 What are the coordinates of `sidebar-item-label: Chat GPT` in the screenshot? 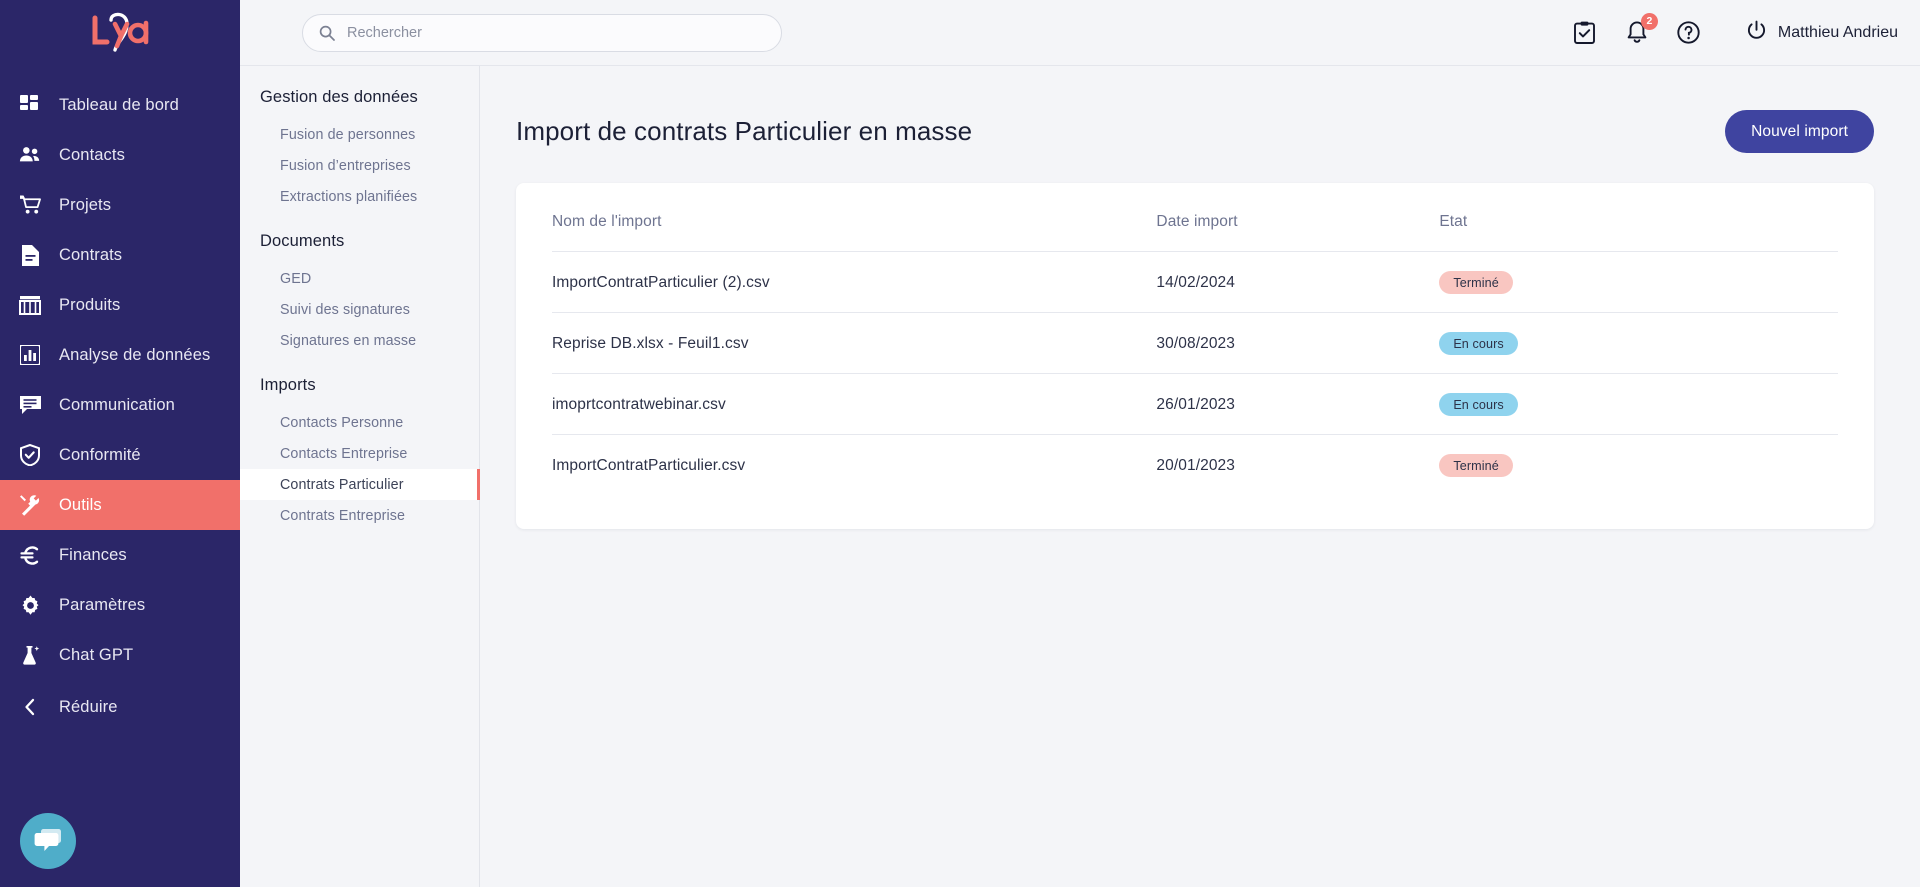 It's located at (96, 654).